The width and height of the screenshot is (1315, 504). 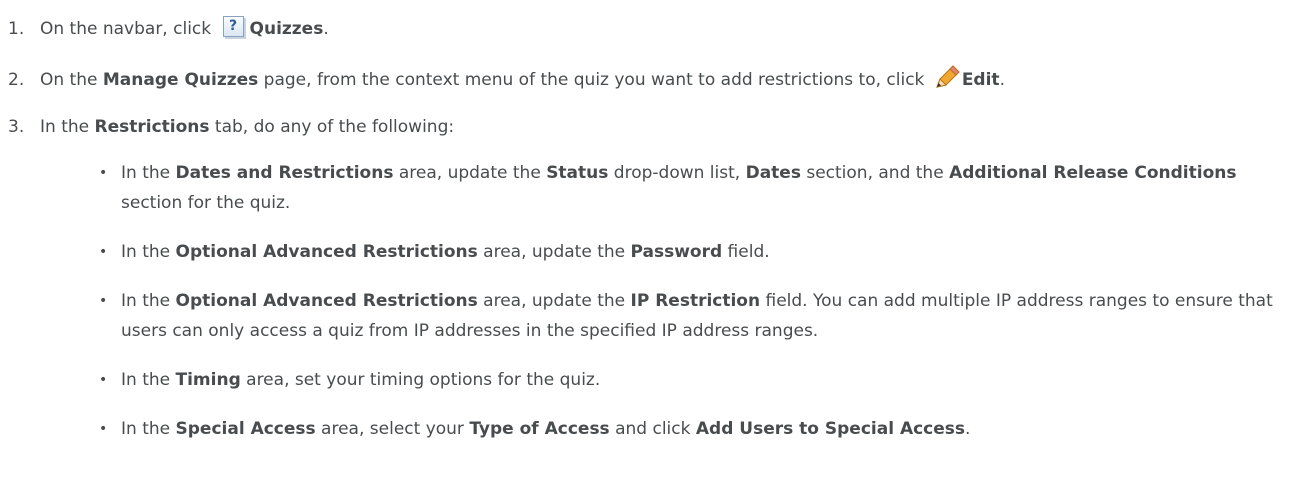 I want to click on step-number: 3., so click(x=16, y=127).